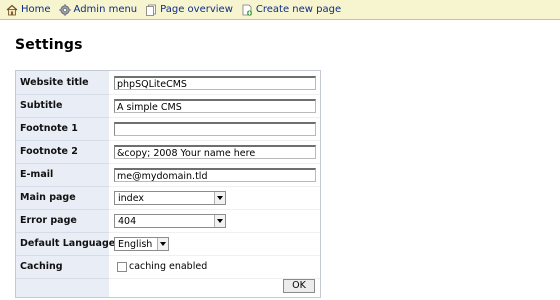 The image size is (560, 300). I want to click on nav-home-link: Home, so click(28, 10).